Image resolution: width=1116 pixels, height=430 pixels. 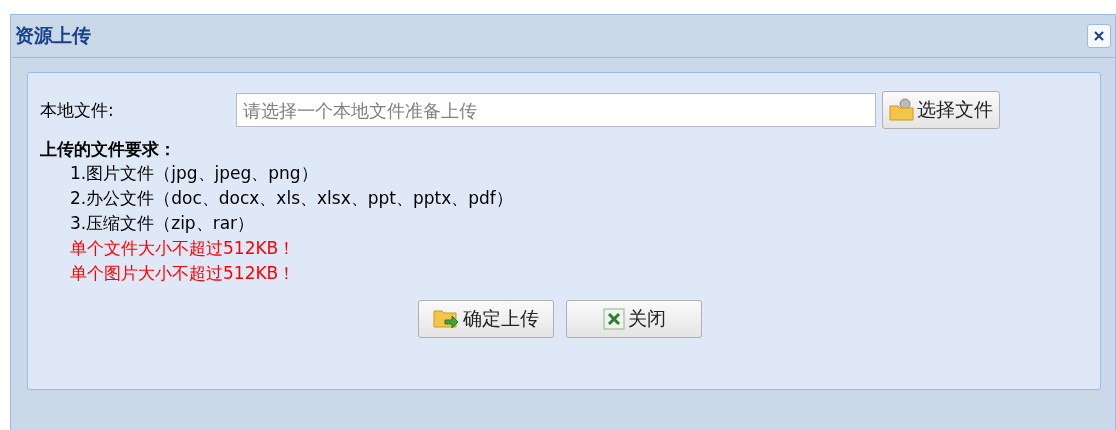 What do you see at coordinates (291, 198) in the screenshot?
I see `requirement-text: 2.办公文件（doc、docx、xls、xlsx、ppt、pptx、pdf）` at bounding box center [291, 198].